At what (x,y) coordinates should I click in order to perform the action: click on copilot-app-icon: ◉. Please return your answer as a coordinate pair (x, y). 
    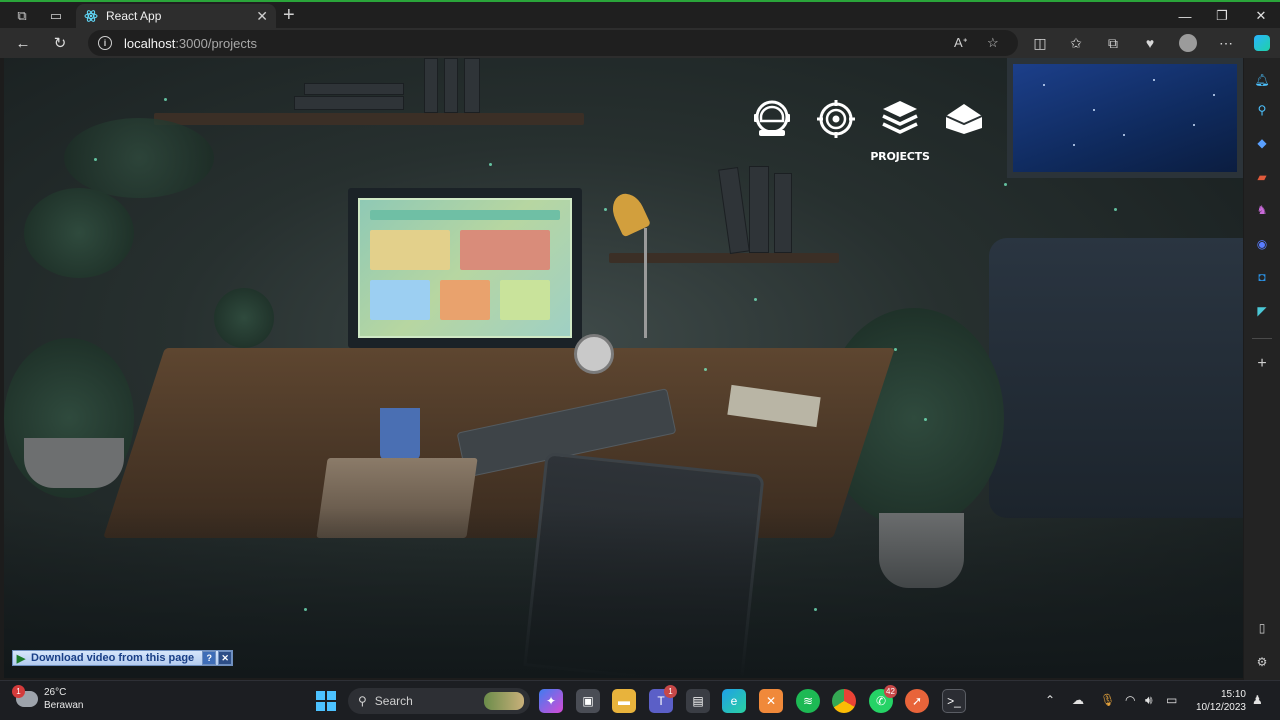
    Looking at the image, I should click on (1262, 244).